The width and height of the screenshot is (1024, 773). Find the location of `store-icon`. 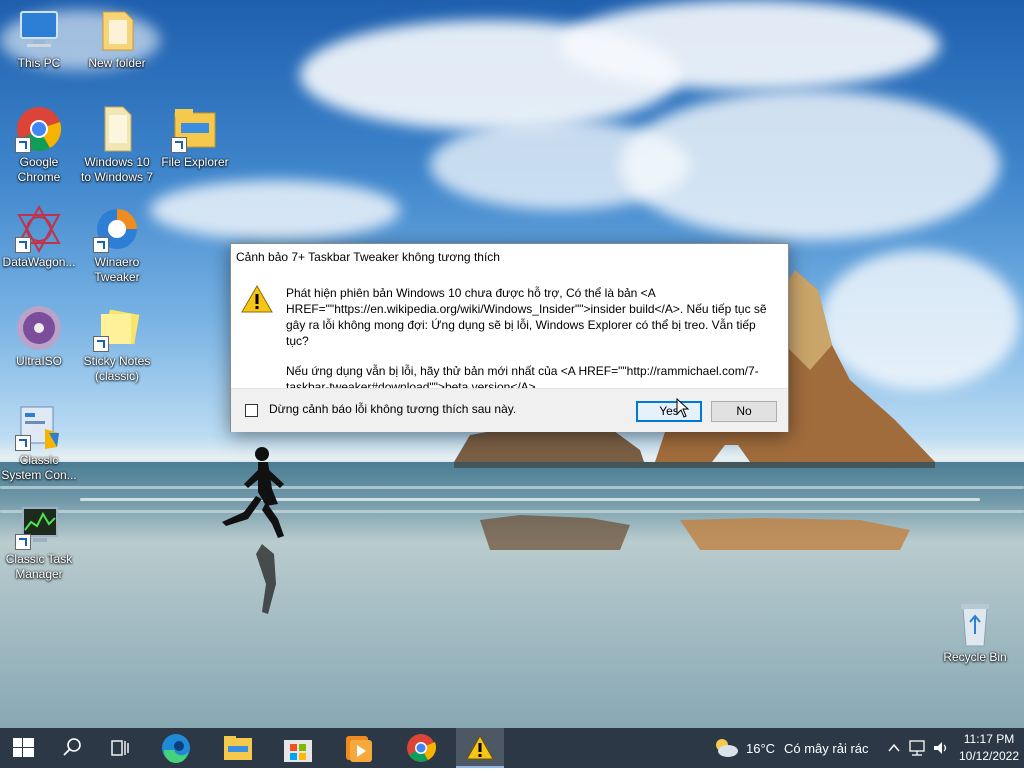

store-icon is located at coordinates (298, 751).